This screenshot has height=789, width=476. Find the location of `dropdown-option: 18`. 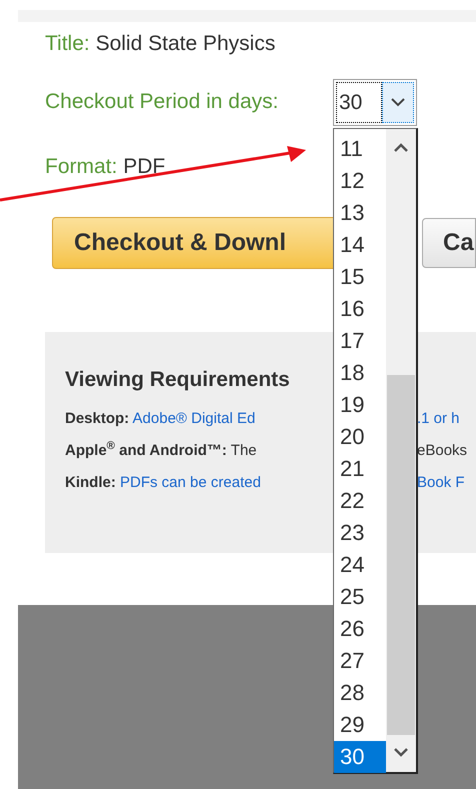

dropdown-option: 18 is located at coordinates (360, 373).